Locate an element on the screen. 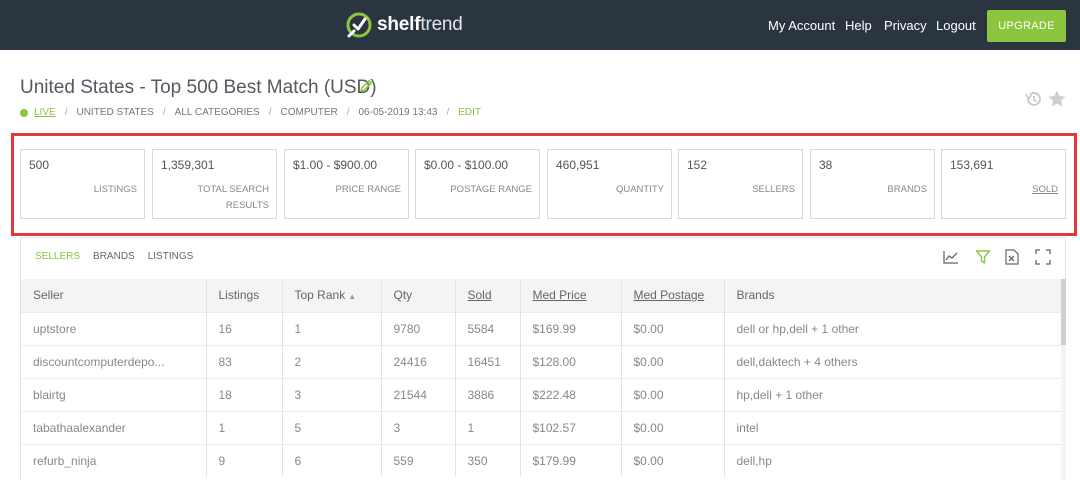 This screenshot has width=1080, height=480. chart-icon is located at coordinates (951, 257).